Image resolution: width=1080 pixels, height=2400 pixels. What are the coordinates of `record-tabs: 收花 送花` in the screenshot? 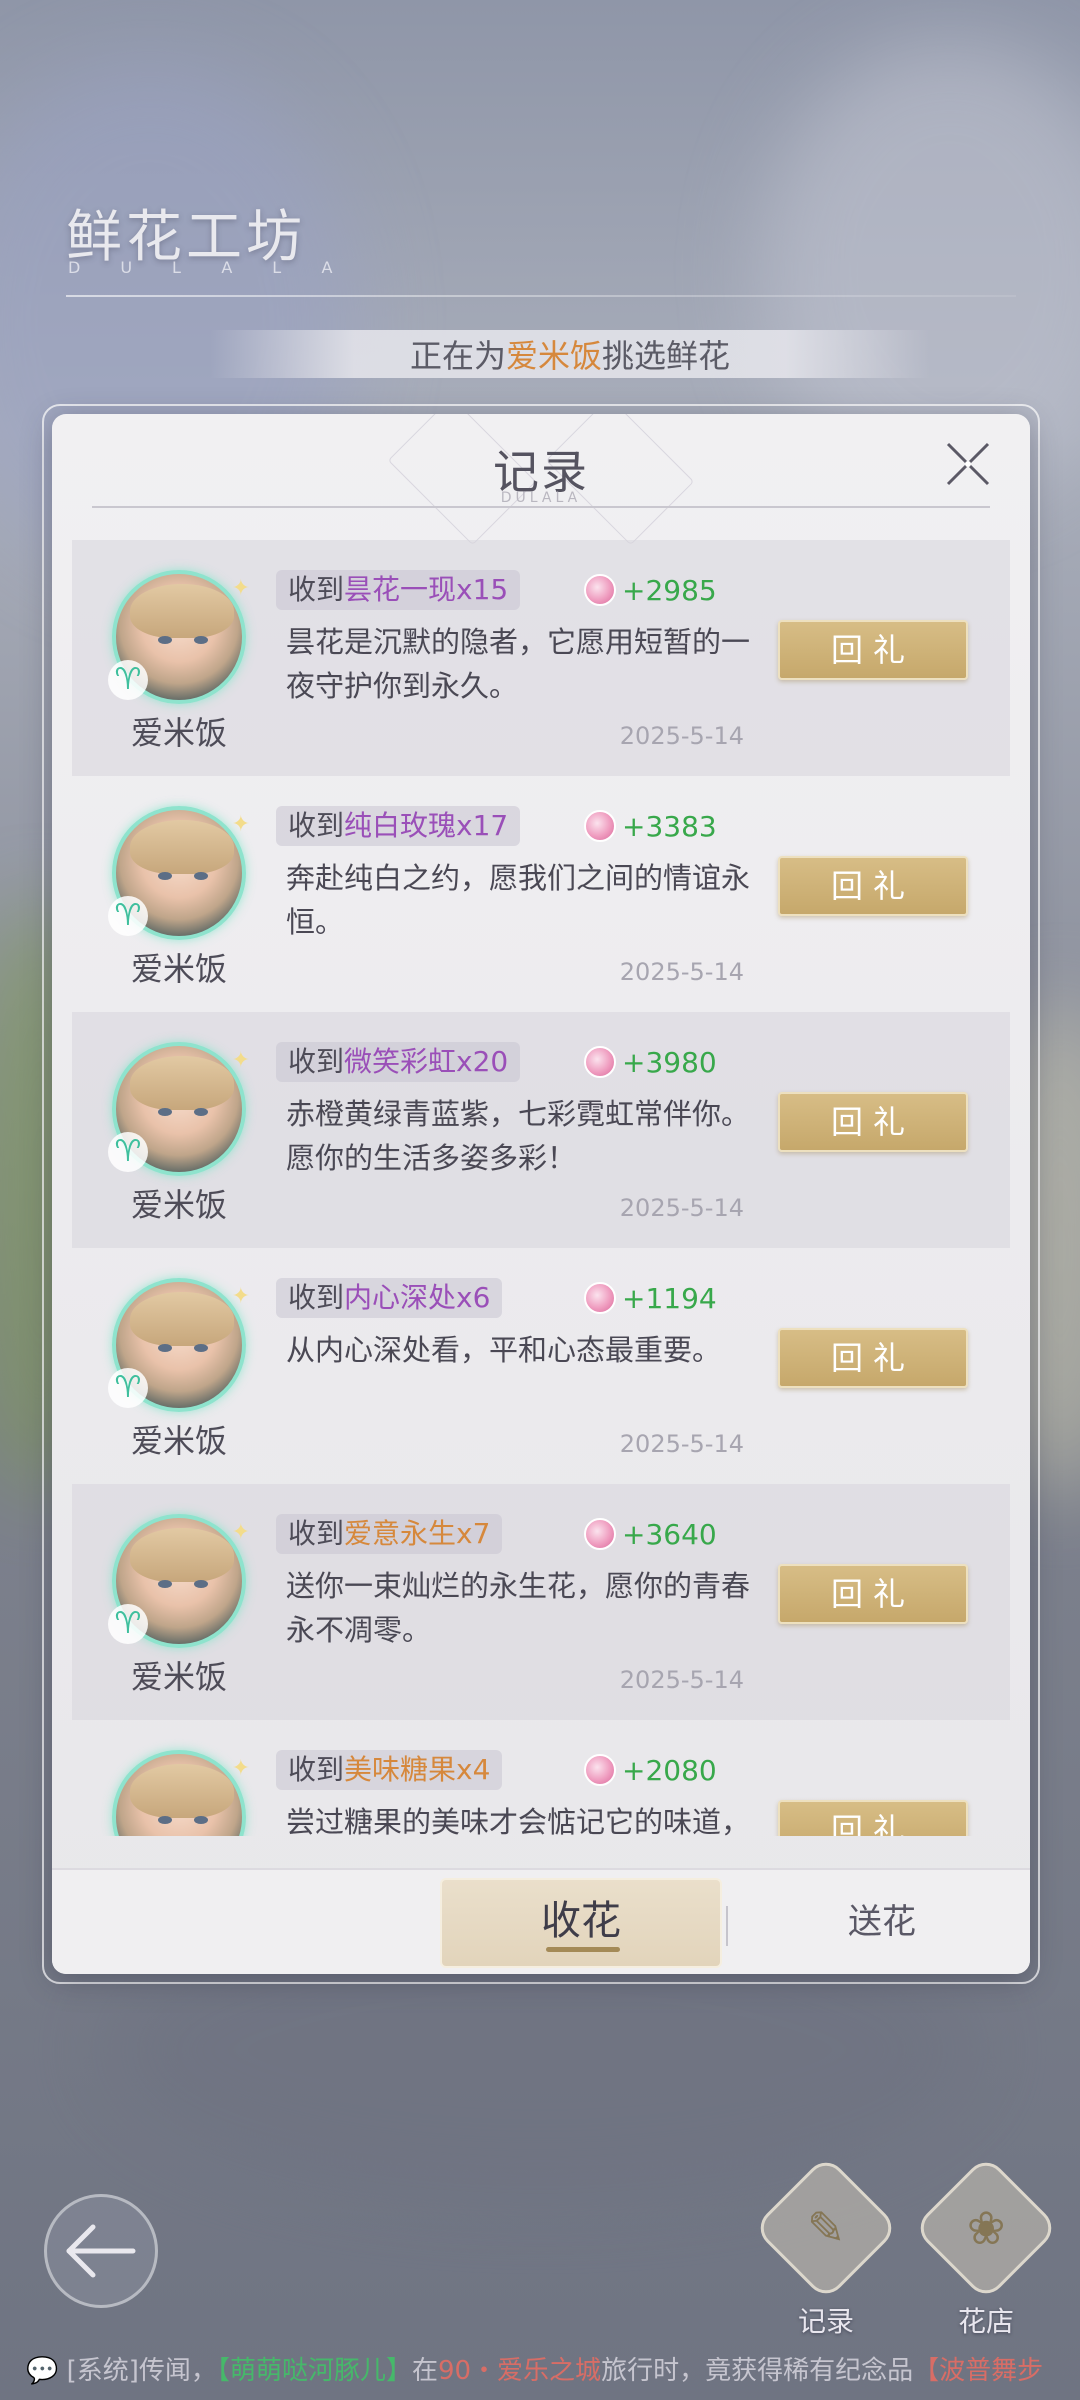 It's located at (541, 1921).